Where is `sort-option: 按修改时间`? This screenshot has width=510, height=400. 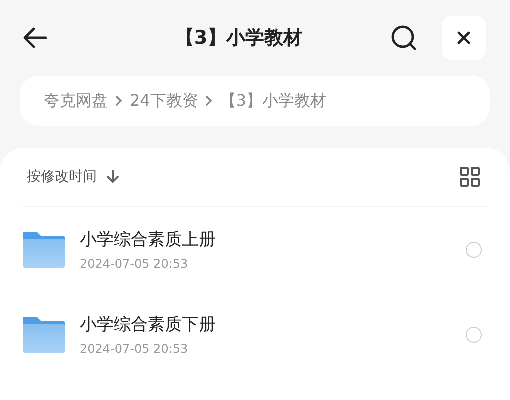
sort-option: 按修改时间 is located at coordinates (62, 177).